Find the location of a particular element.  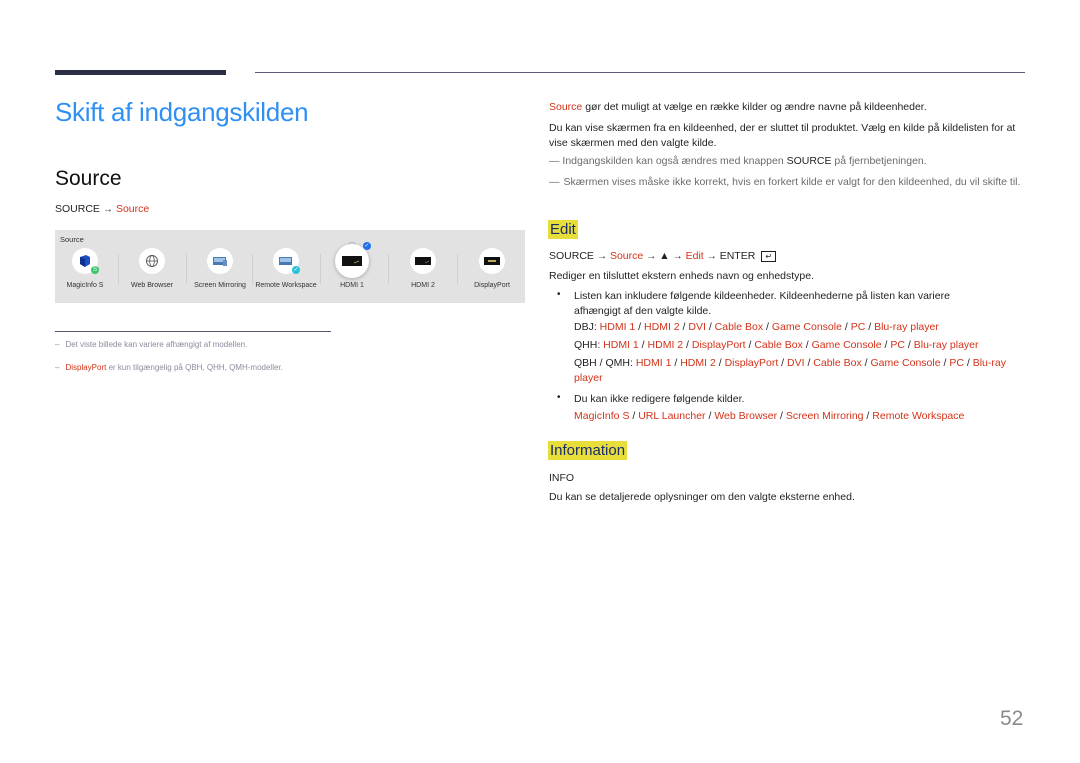

magicinfo-icon: S is located at coordinates (85, 261).